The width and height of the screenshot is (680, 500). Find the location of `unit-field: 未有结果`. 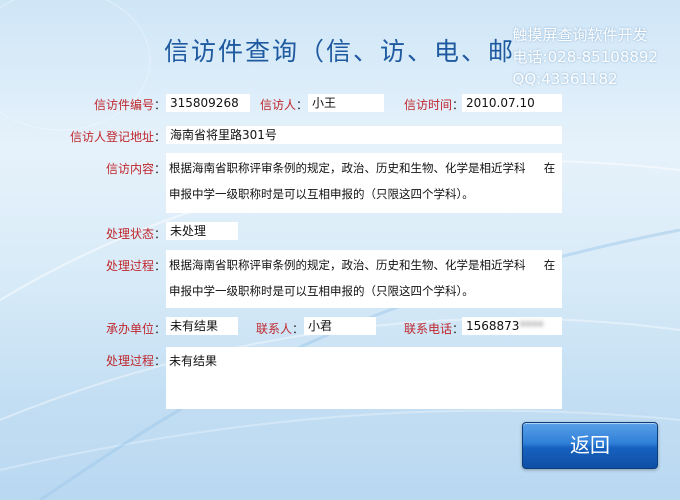

unit-field: 未有结果 is located at coordinates (202, 326).